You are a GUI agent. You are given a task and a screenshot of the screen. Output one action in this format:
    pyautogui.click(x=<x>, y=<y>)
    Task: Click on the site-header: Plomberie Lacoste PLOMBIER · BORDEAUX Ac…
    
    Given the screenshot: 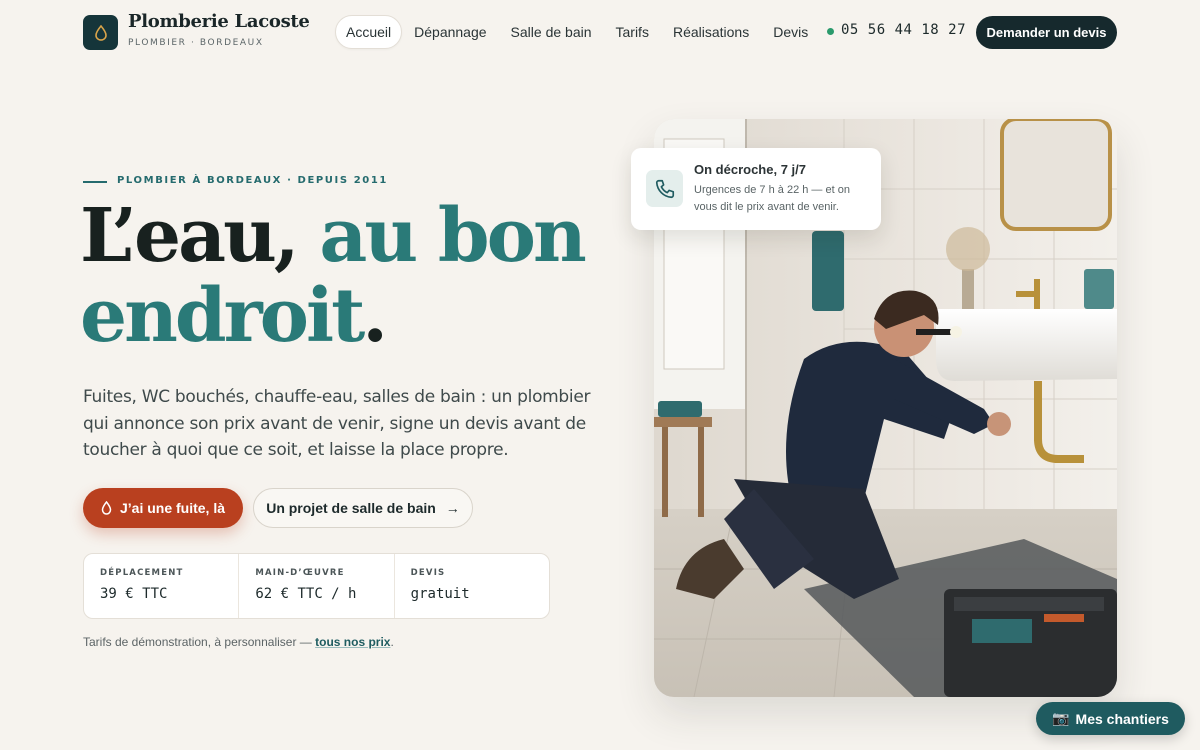 What is the action you would take?
    pyautogui.click(x=600, y=32)
    